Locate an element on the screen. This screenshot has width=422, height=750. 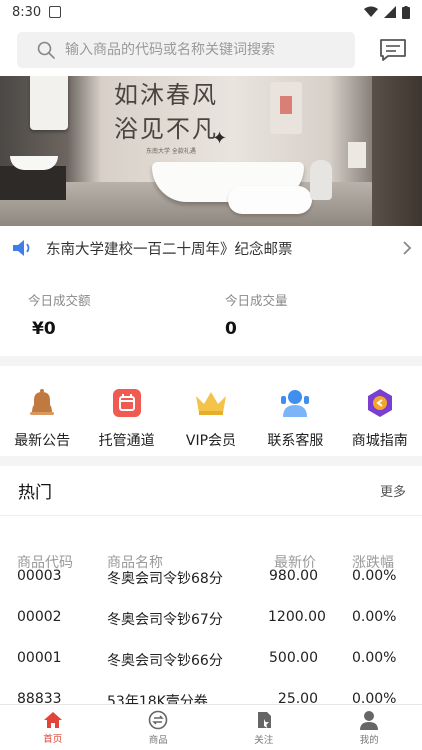
water-heater-image is located at coordinates (49, 103).